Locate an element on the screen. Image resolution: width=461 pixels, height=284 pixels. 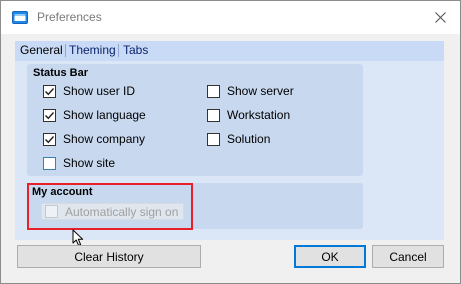
tab-tabs: Tabs is located at coordinates (135, 51).